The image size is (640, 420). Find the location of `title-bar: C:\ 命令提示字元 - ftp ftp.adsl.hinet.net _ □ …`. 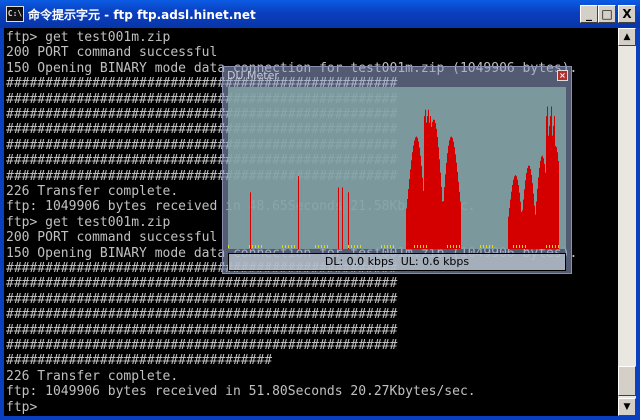

title-bar: C:\ 命令提示字元 - ftp ftp.adsl.hinet.net _ □ … is located at coordinates (320, 14).